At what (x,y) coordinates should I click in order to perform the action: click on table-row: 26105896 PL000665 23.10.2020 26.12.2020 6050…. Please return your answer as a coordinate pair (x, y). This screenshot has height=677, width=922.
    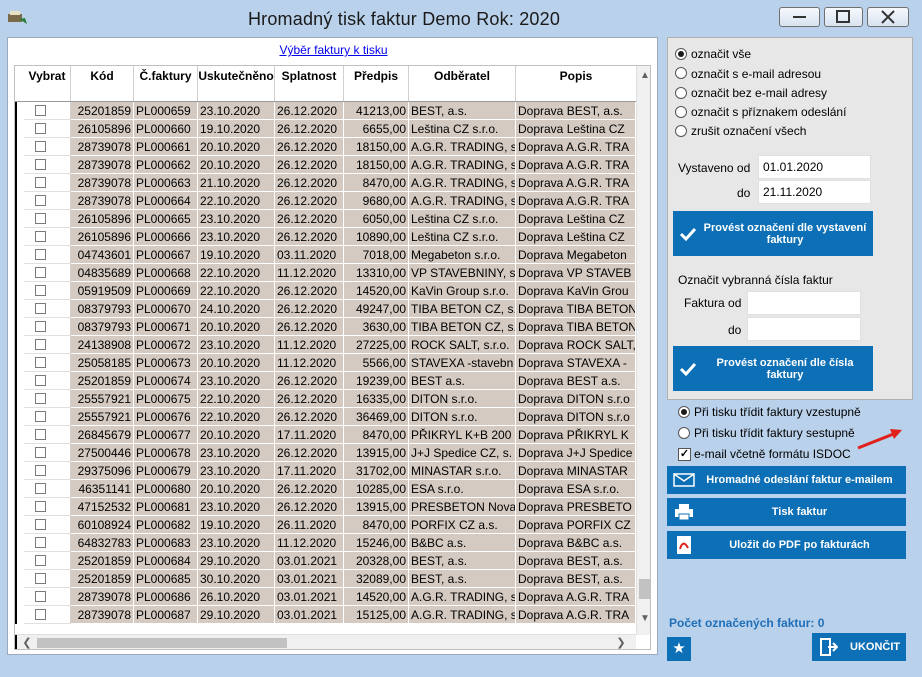
    Looking at the image, I should click on (325, 219).